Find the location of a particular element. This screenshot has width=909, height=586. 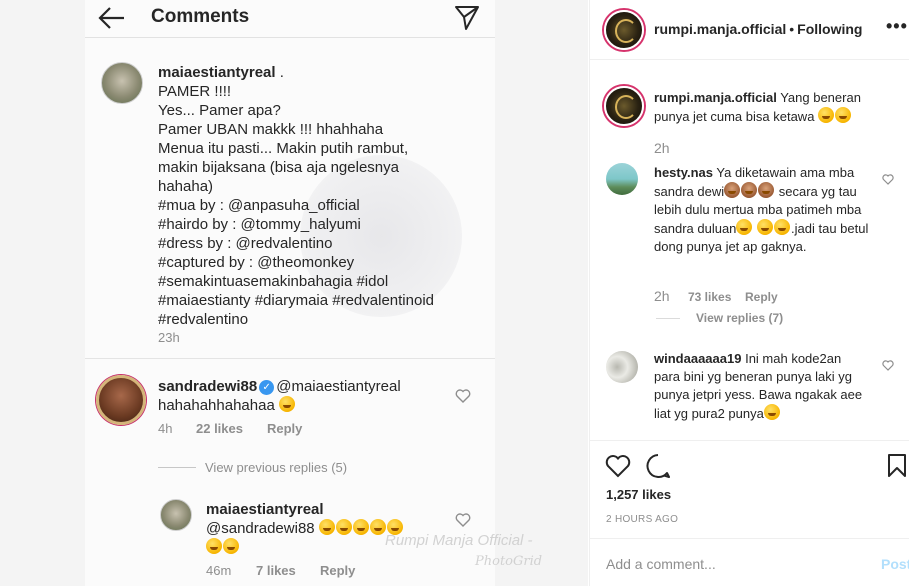

post-header: rumpi.manja.official • Following ••• is located at coordinates (749, 30).